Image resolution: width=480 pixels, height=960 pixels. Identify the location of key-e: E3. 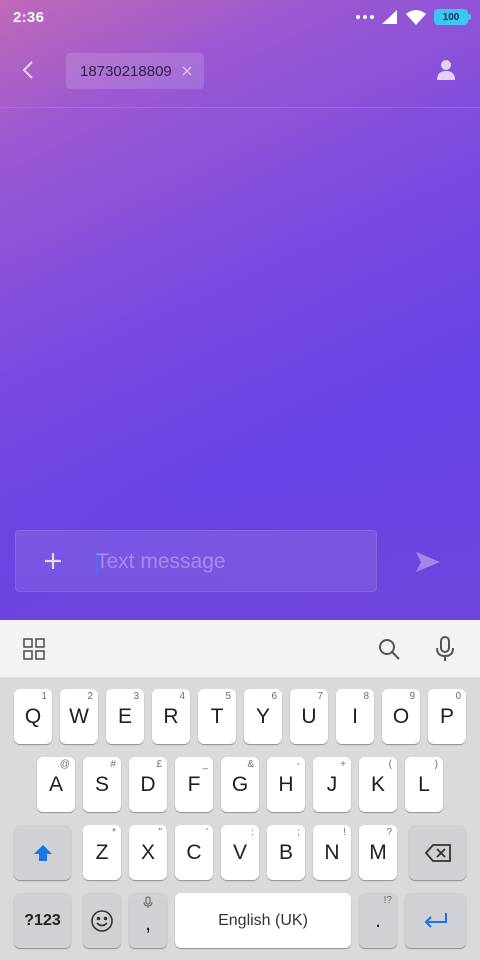
(125, 716).